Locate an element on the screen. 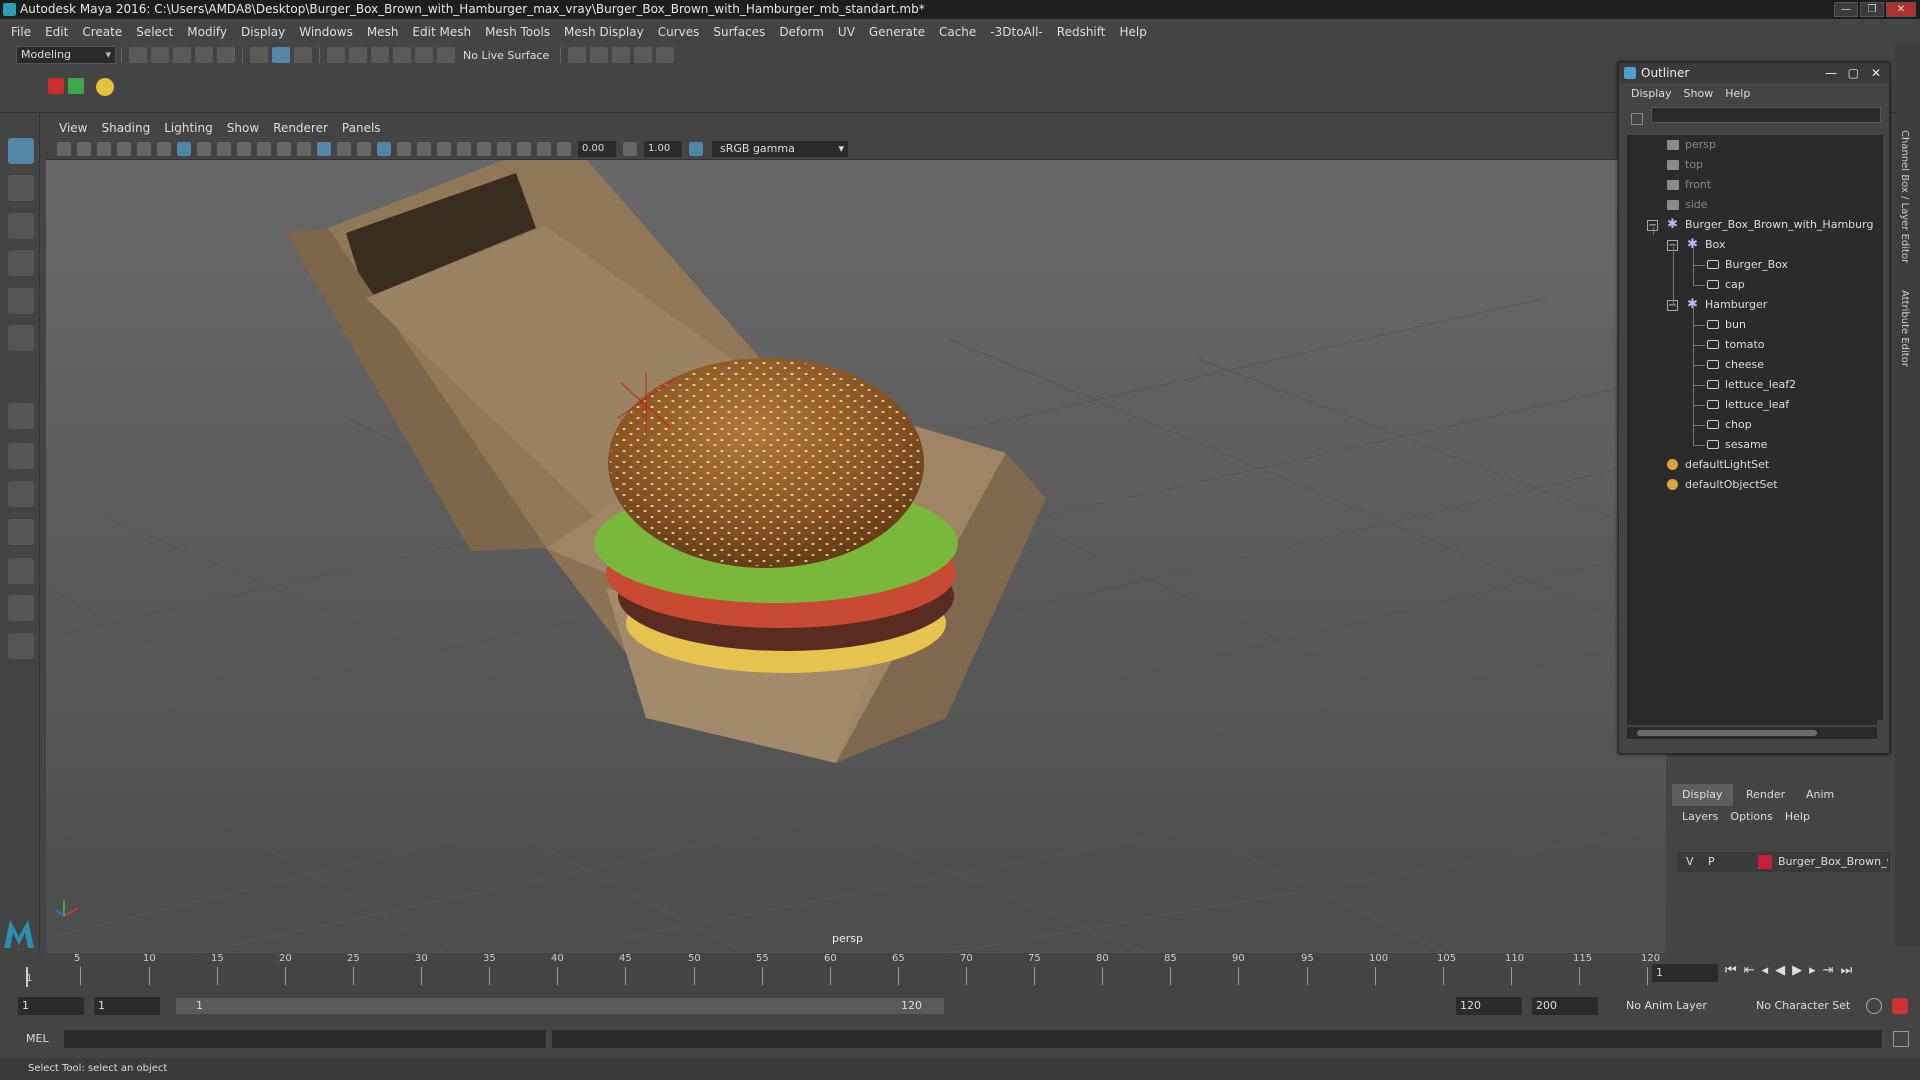 This screenshot has width=1920, height=1080. command-language-label: MEL is located at coordinates (37, 1038).